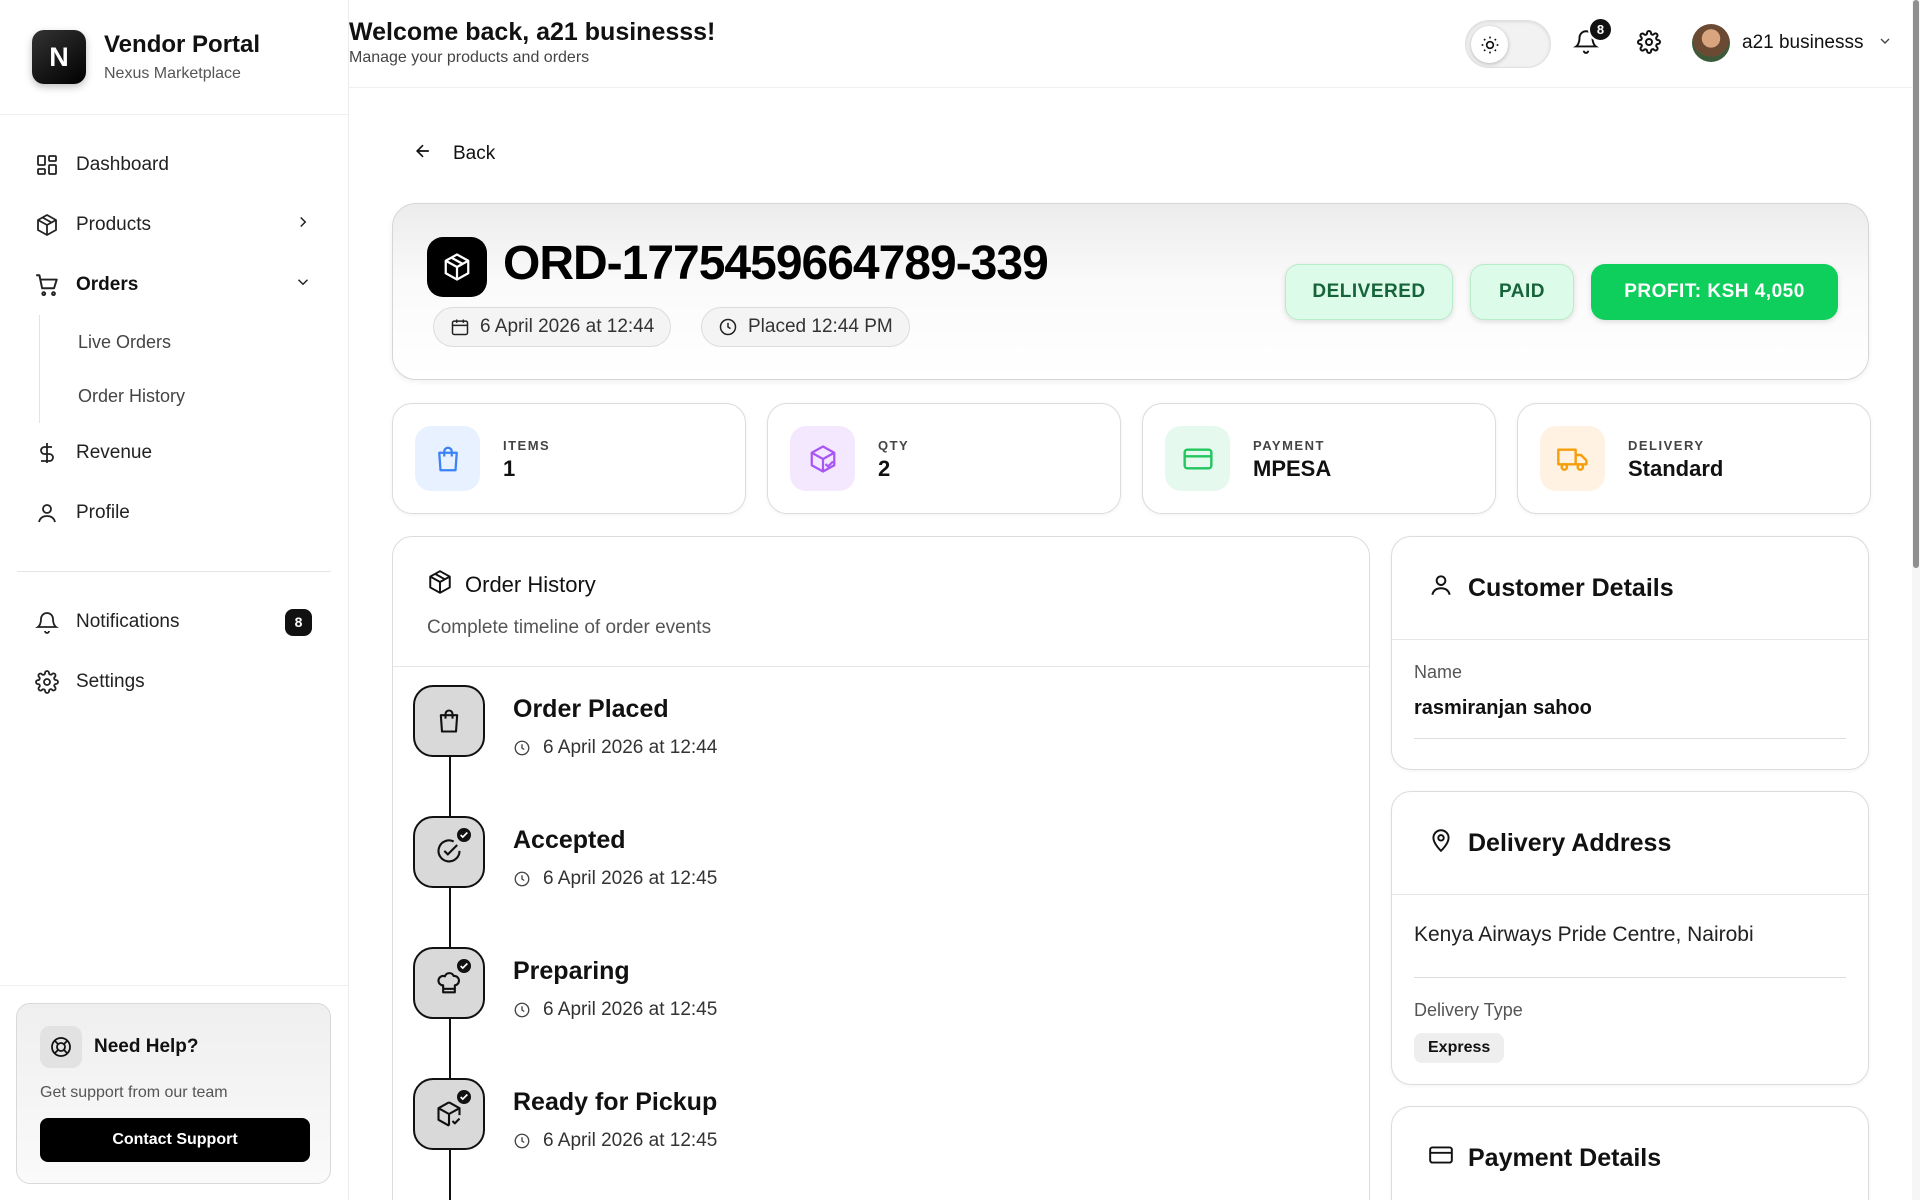 The width and height of the screenshot is (1920, 1200). Describe the element at coordinates (1369, 292) in the screenshot. I see `delivery-status-badge: DELIVERED` at that location.